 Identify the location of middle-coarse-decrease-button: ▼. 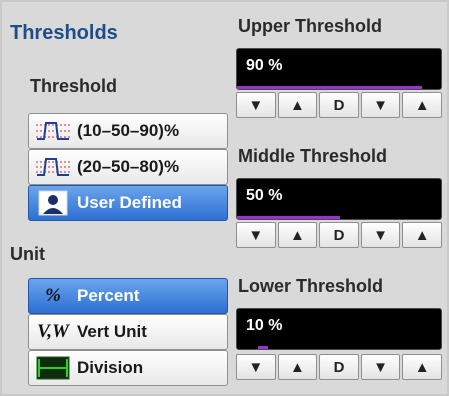
(380, 235).